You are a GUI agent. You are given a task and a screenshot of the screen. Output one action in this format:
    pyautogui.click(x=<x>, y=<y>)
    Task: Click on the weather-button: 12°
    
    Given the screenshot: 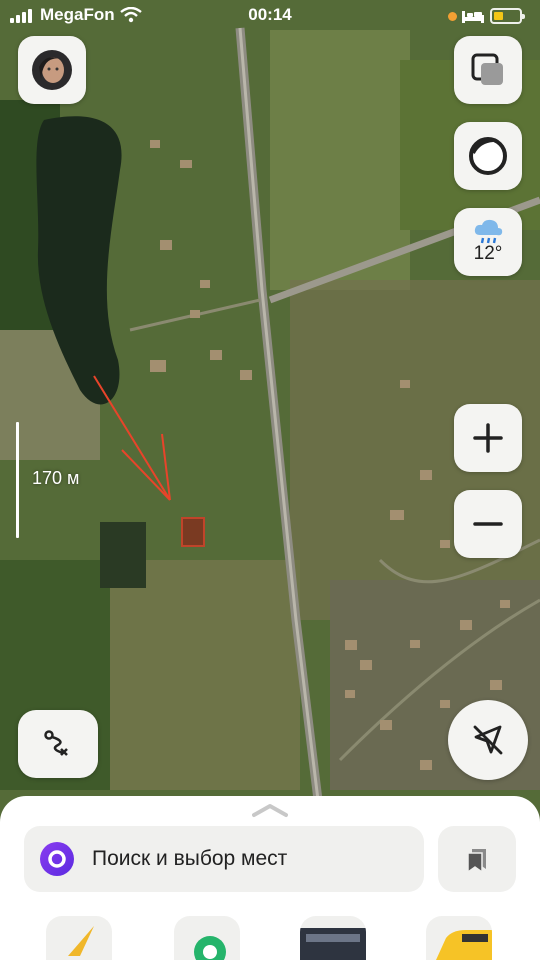 What is the action you would take?
    pyautogui.click(x=488, y=242)
    